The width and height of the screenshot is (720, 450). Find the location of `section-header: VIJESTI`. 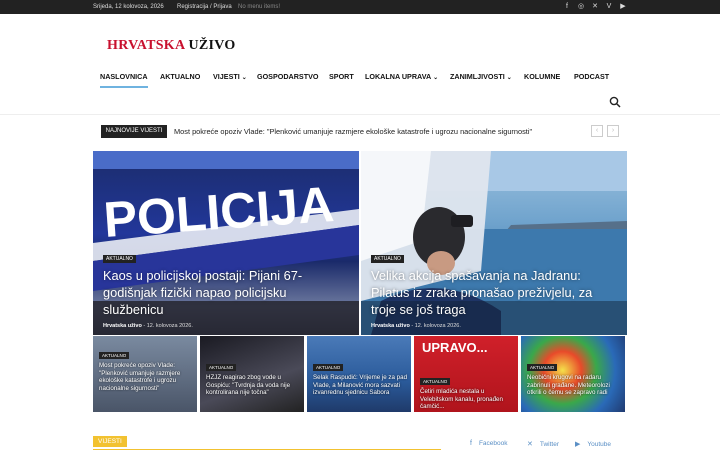

section-header: VIJESTI is located at coordinates (267, 443).